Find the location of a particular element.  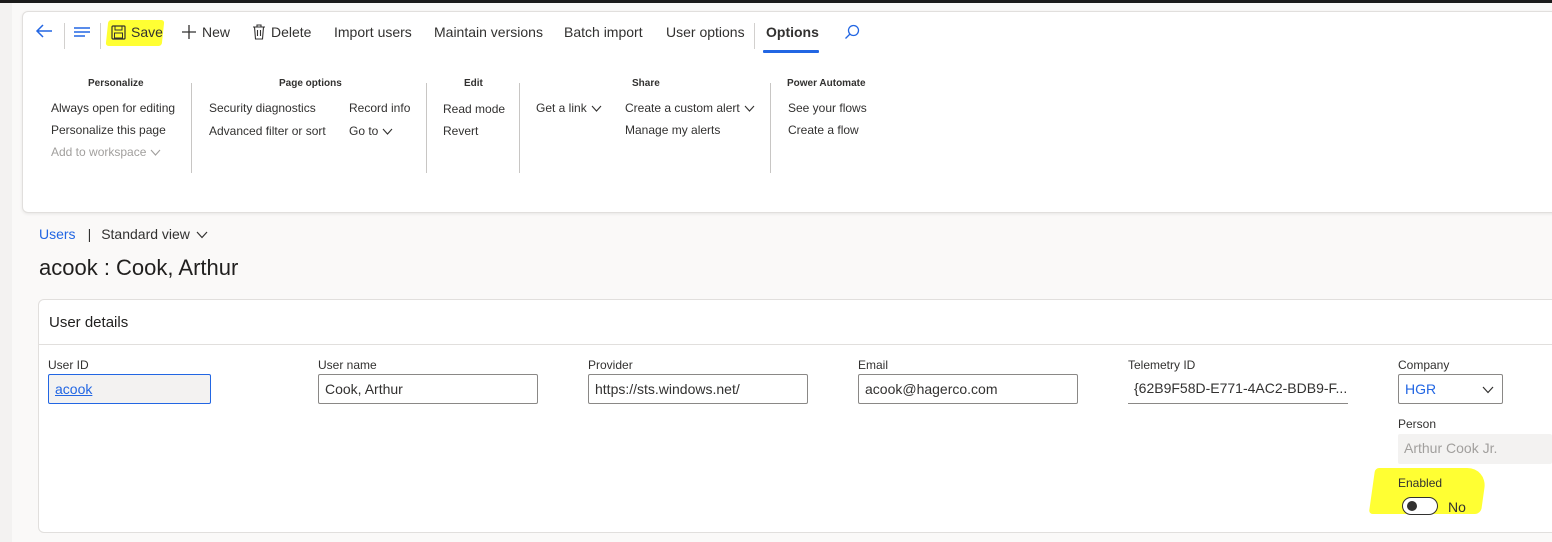

user-id-label: User ID is located at coordinates (68, 365).